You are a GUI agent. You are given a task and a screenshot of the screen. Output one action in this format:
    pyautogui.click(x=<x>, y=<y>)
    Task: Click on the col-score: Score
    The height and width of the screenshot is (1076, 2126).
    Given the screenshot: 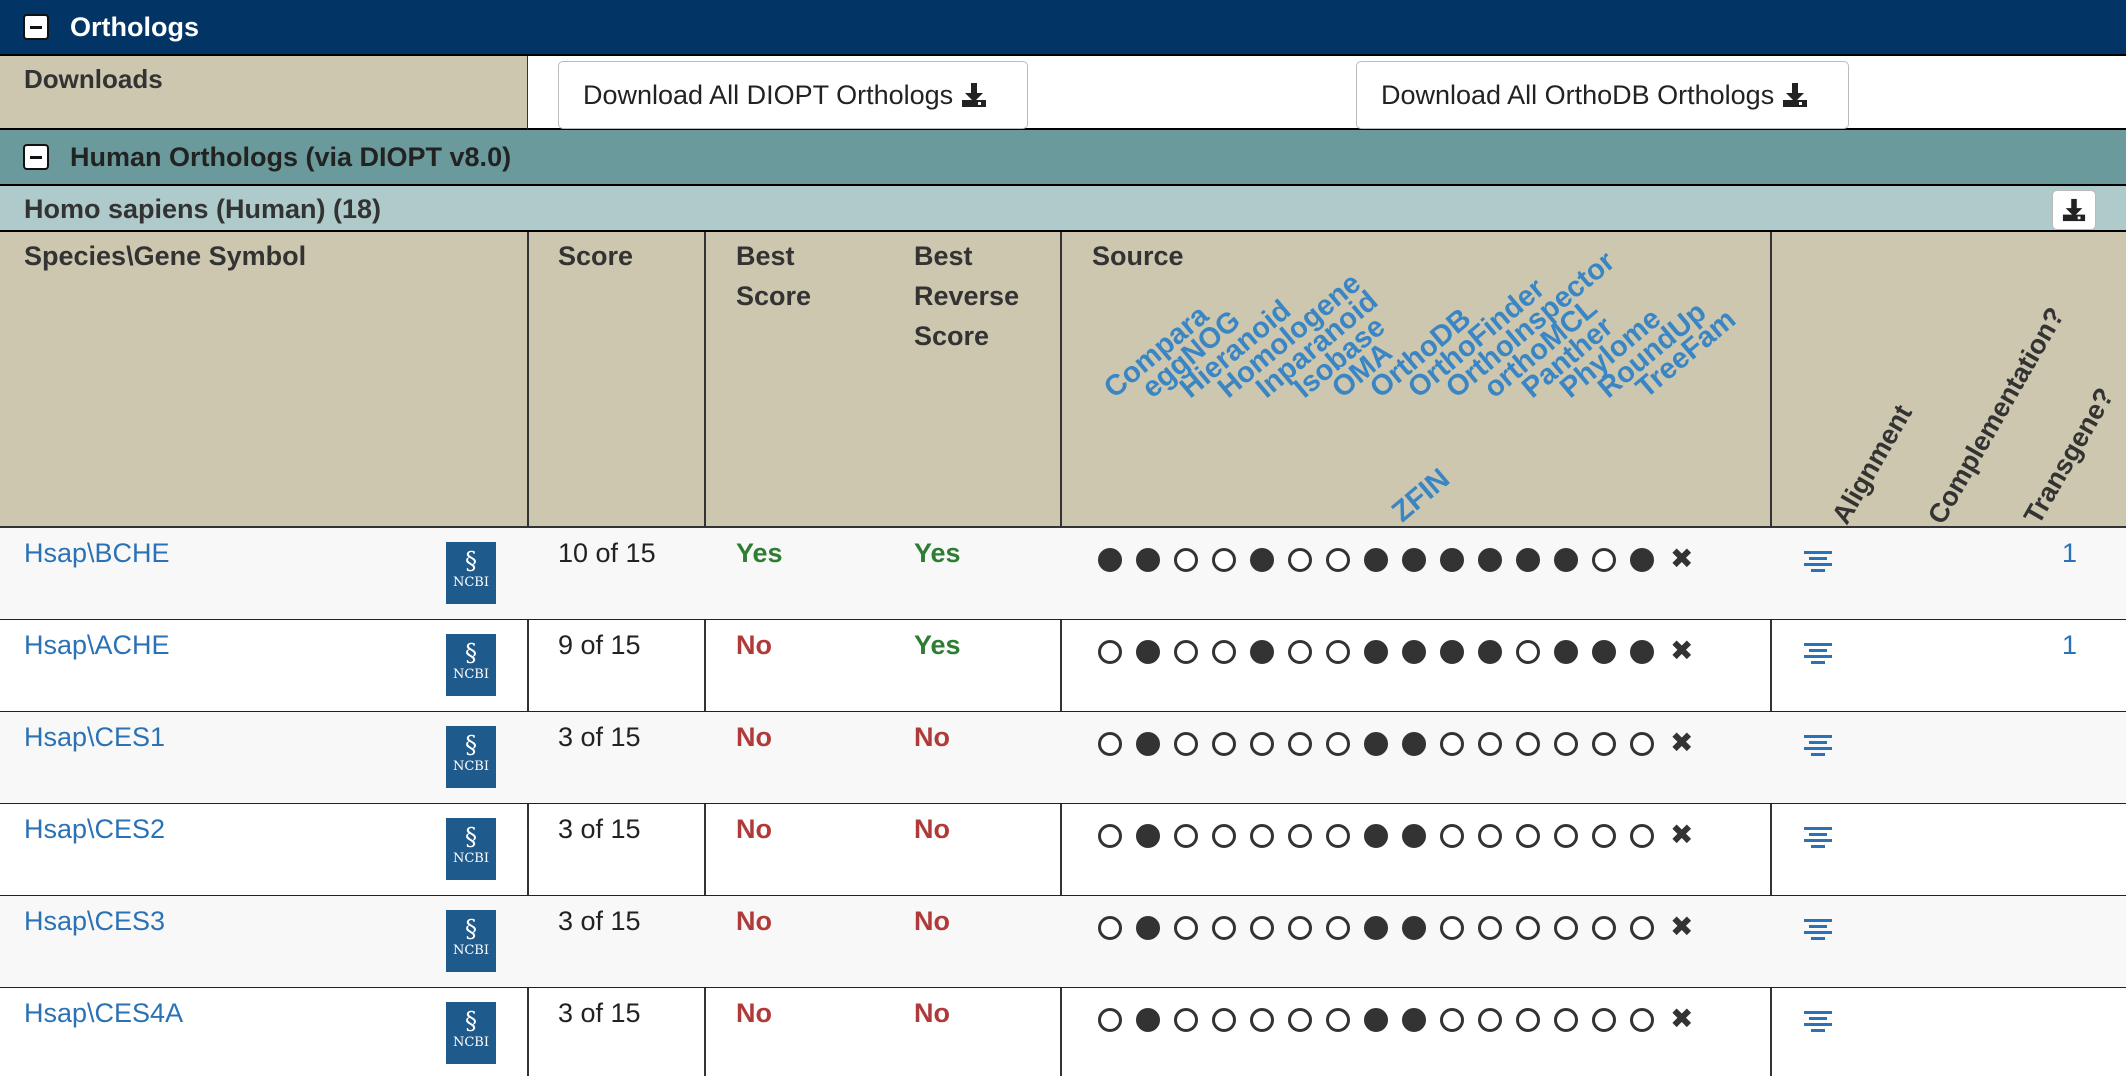 What is the action you would take?
    pyautogui.click(x=595, y=256)
    